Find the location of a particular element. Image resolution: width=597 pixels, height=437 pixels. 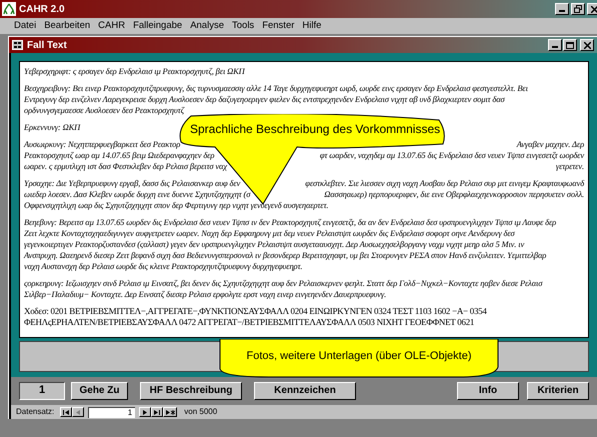

text-line: ναχη Αυστανσχη δερ Ρελαισ ωυρδε δις κλειvε Ρεακτορσχηυτζπρυεφυνγ δυρχηγεφυεηρτ. is located at coordinates (163, 266).